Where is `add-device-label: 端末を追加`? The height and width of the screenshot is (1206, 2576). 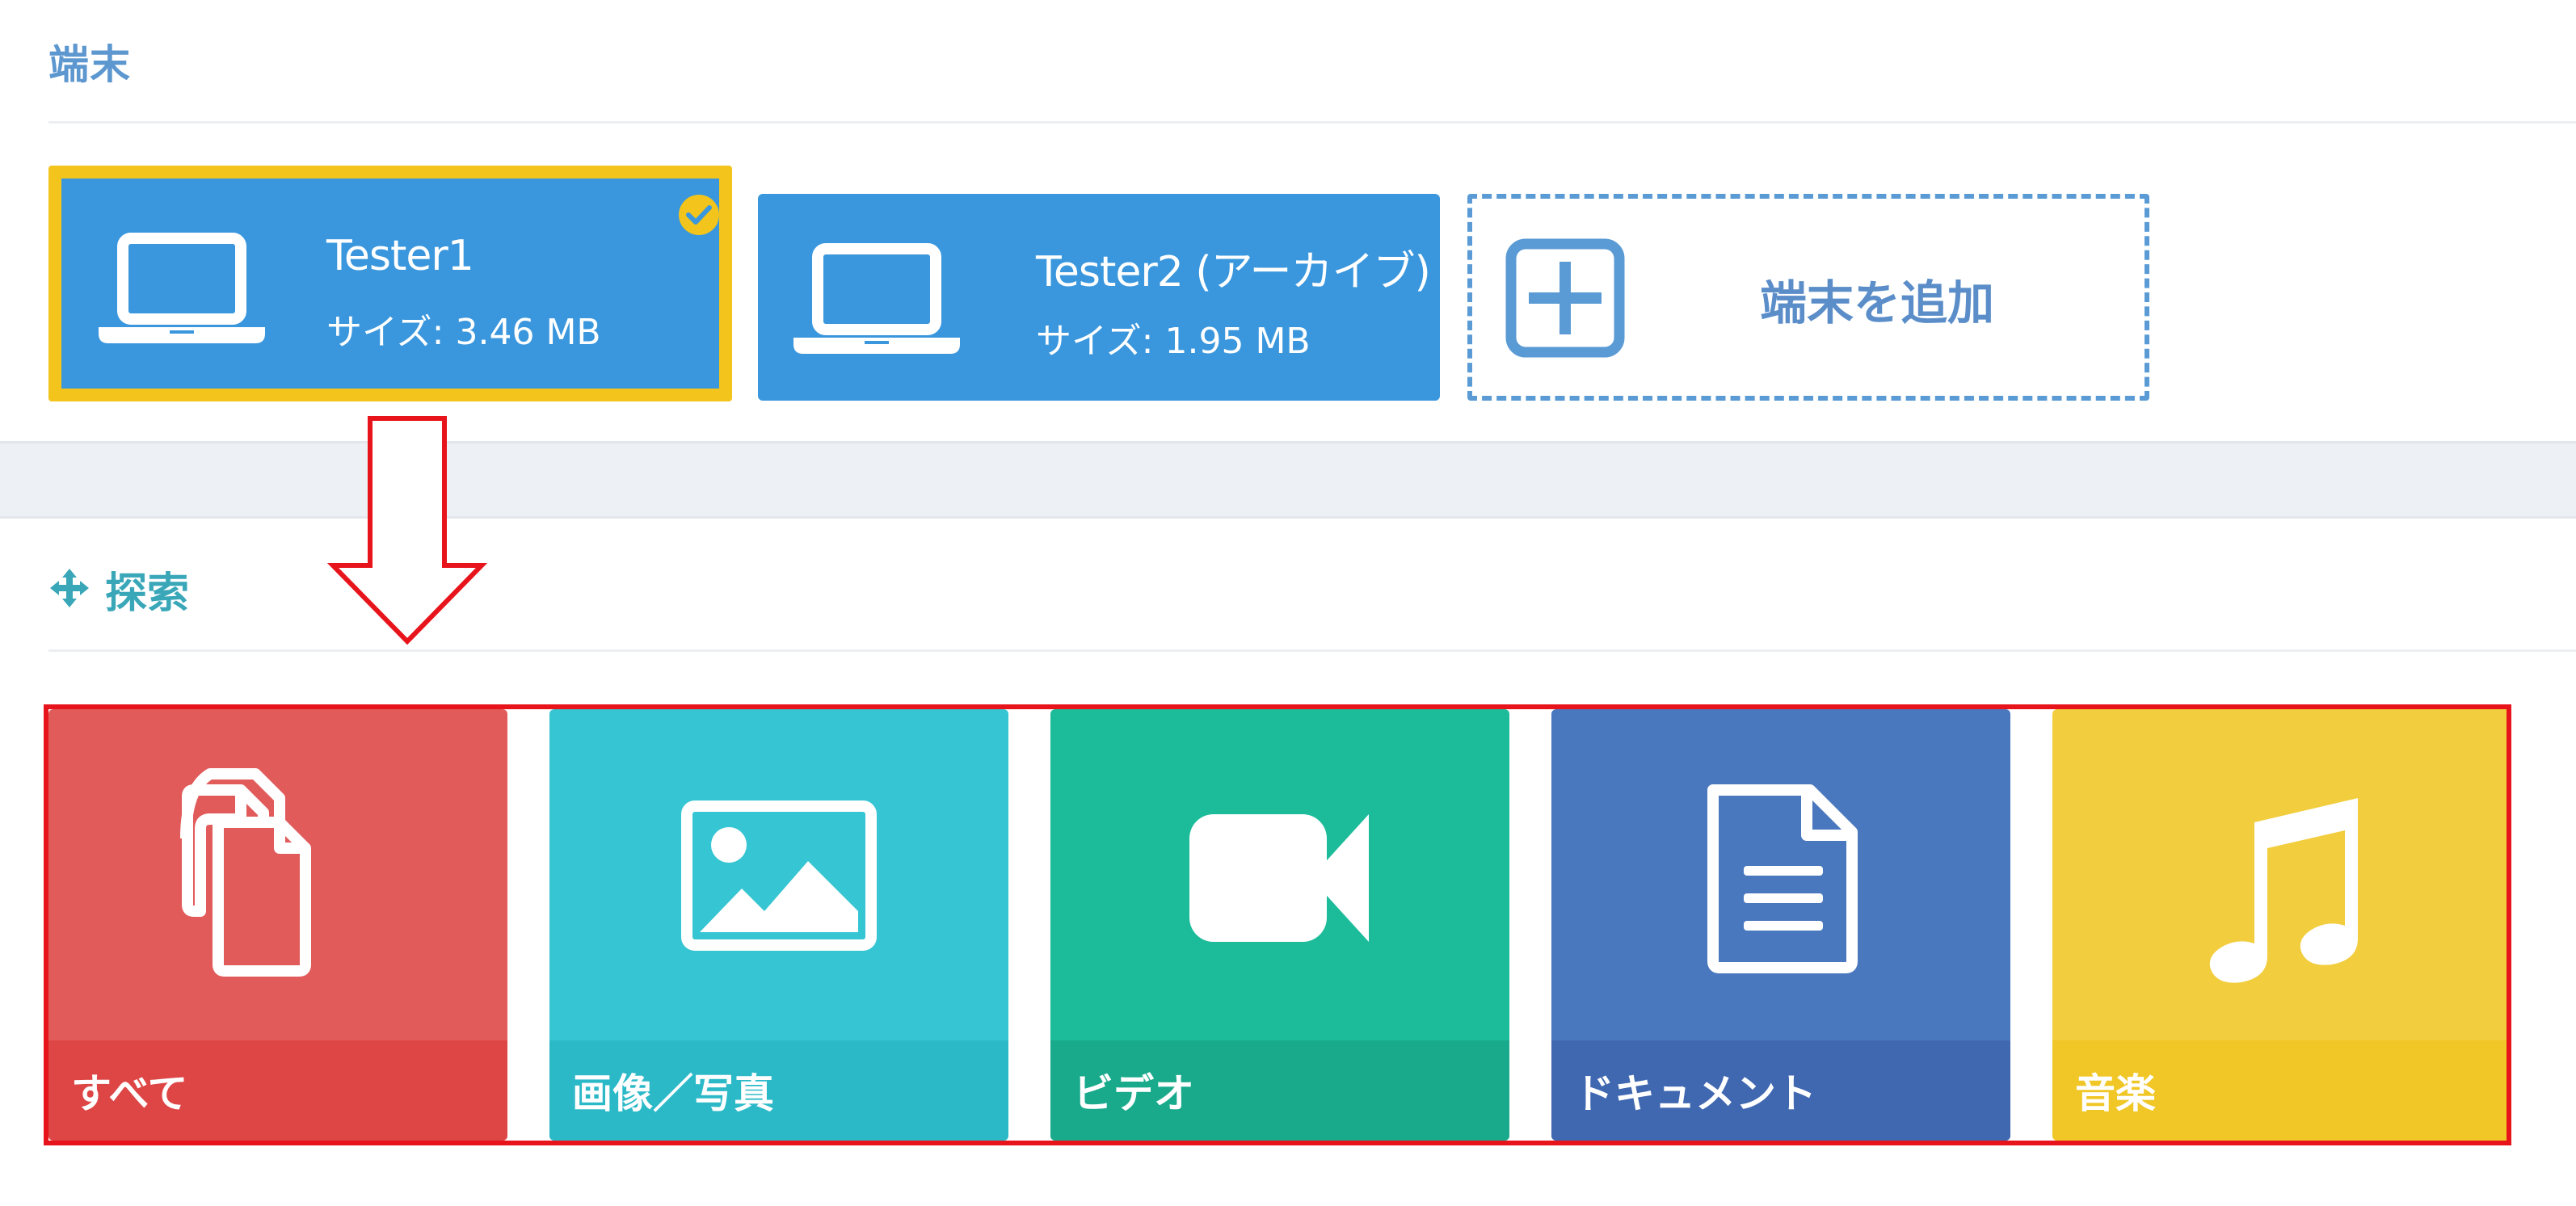 add-device-label: 端末を追加 is located at coordinates (1877, 302).